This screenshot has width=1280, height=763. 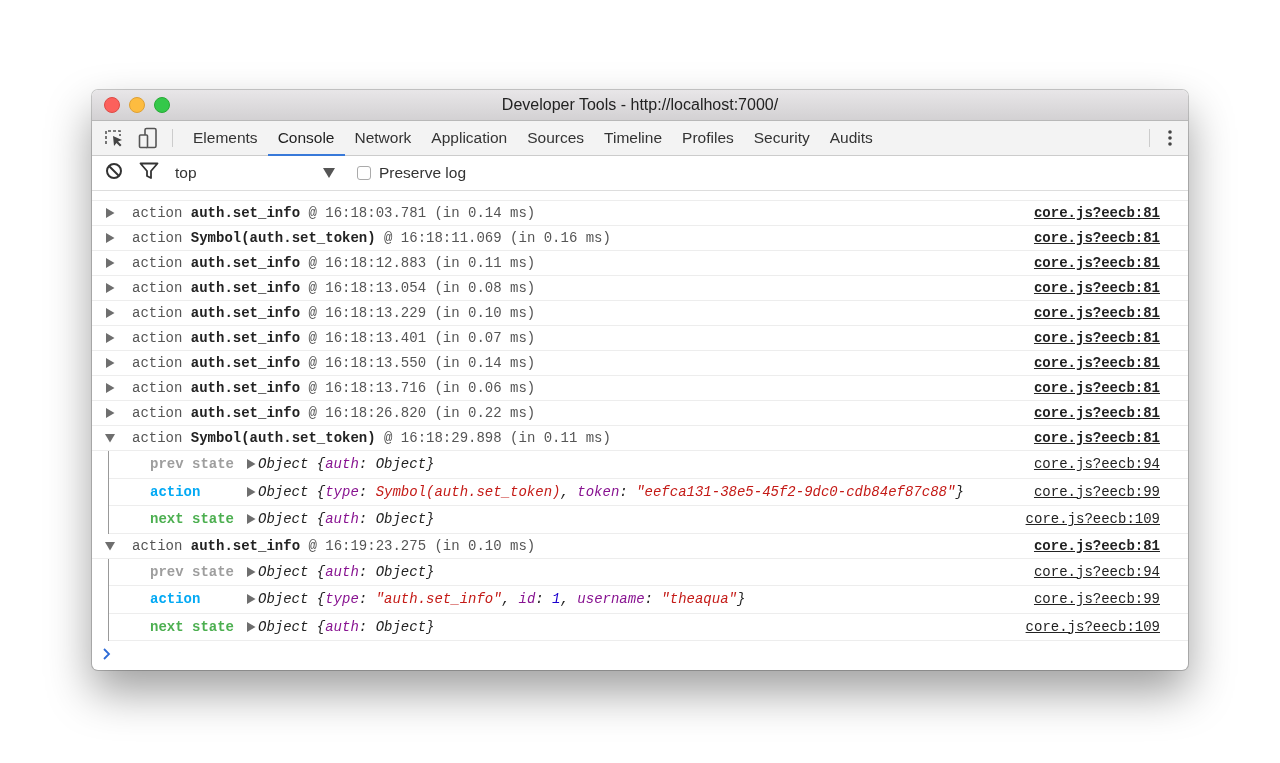 What do you see at coordinates (112, 105) in the screenshot?
I see `close-button` at bounding box center [112, 105].